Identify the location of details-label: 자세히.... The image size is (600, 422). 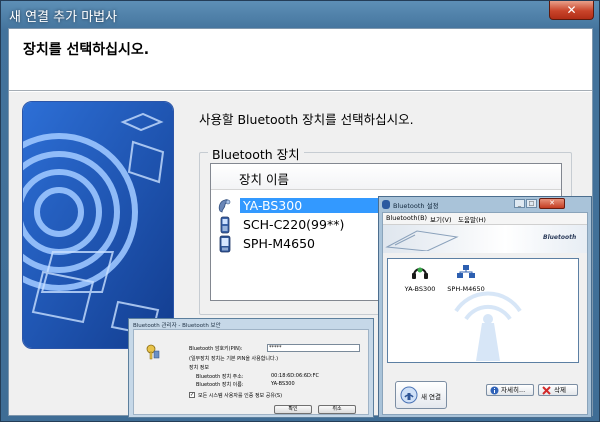
(513, 390).